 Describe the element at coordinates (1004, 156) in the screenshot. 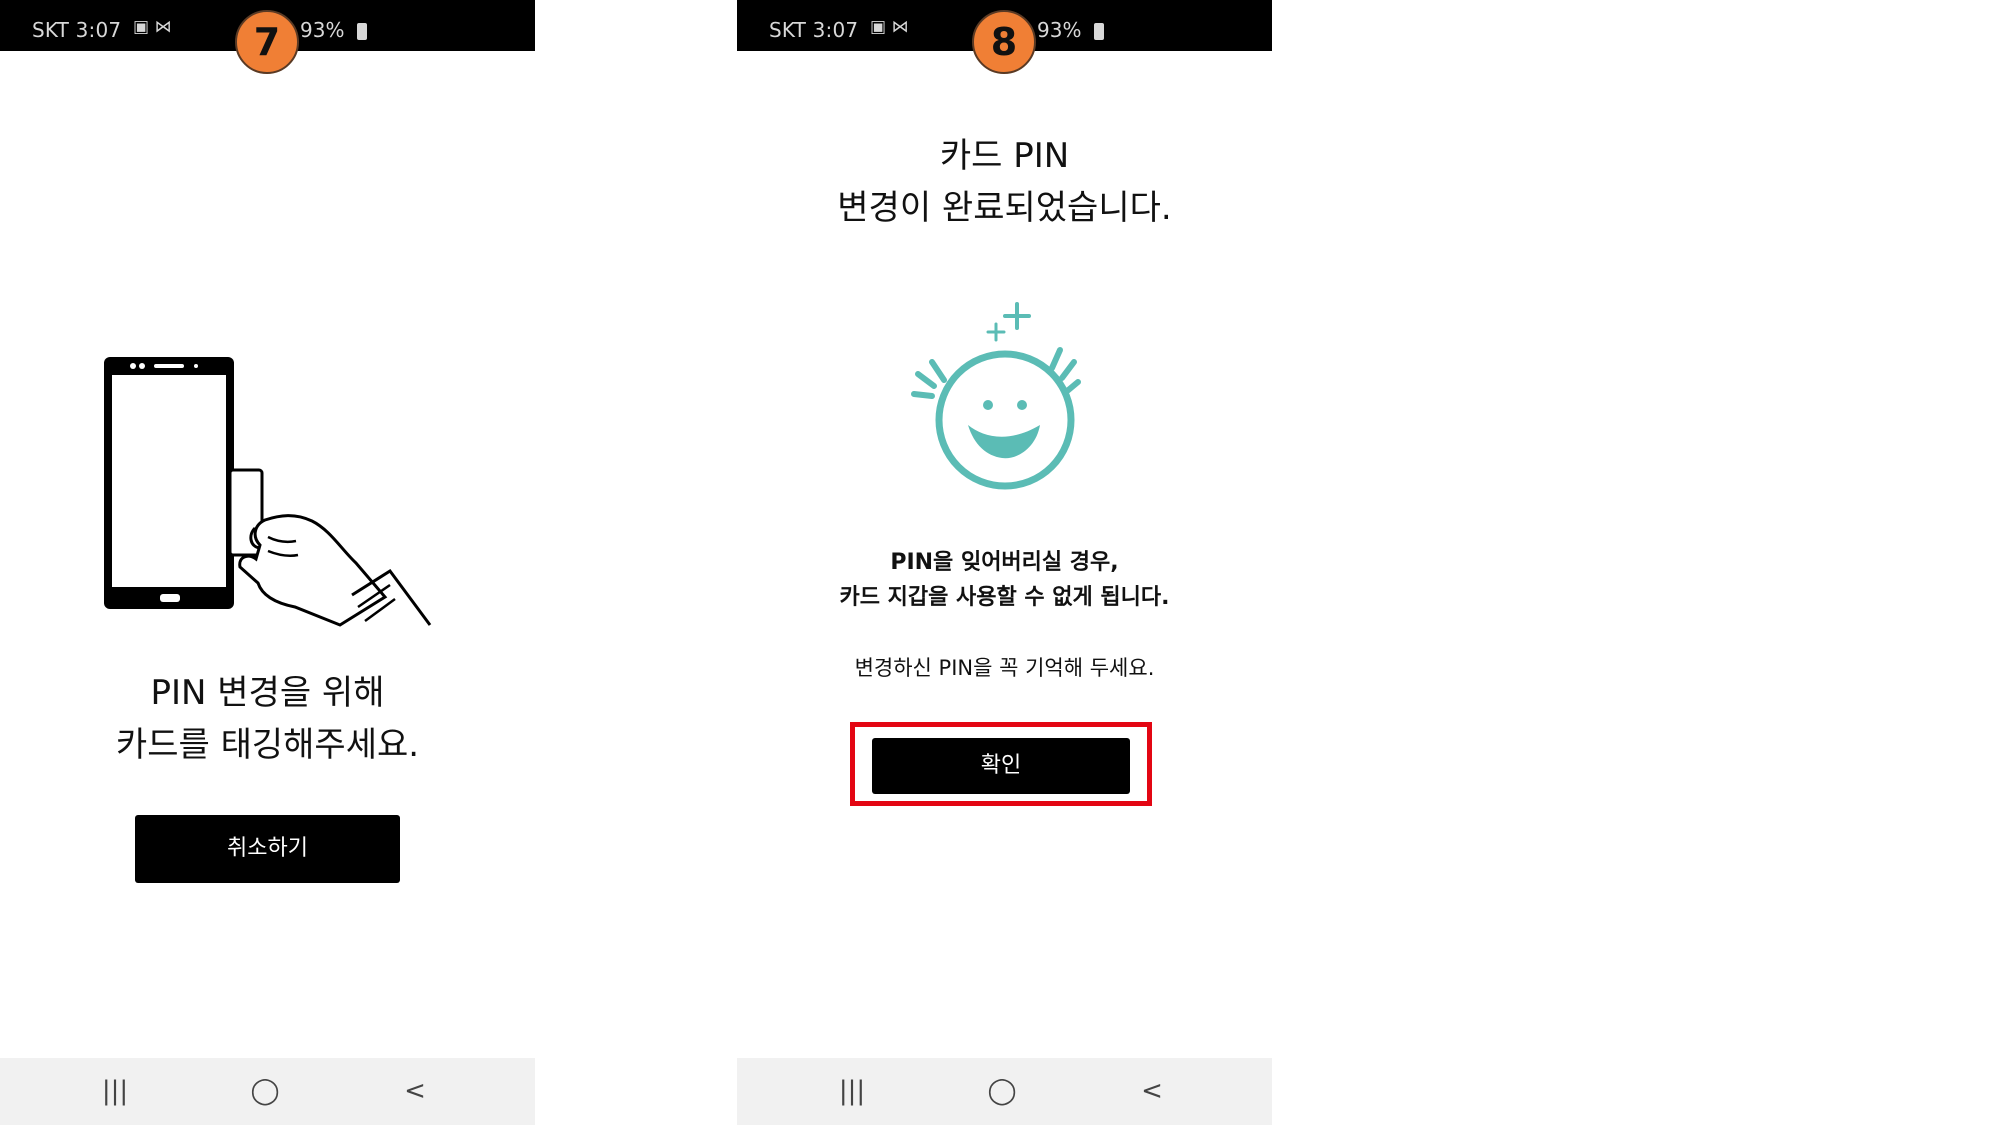

I see `title-line: 카드 PIN` at that location.